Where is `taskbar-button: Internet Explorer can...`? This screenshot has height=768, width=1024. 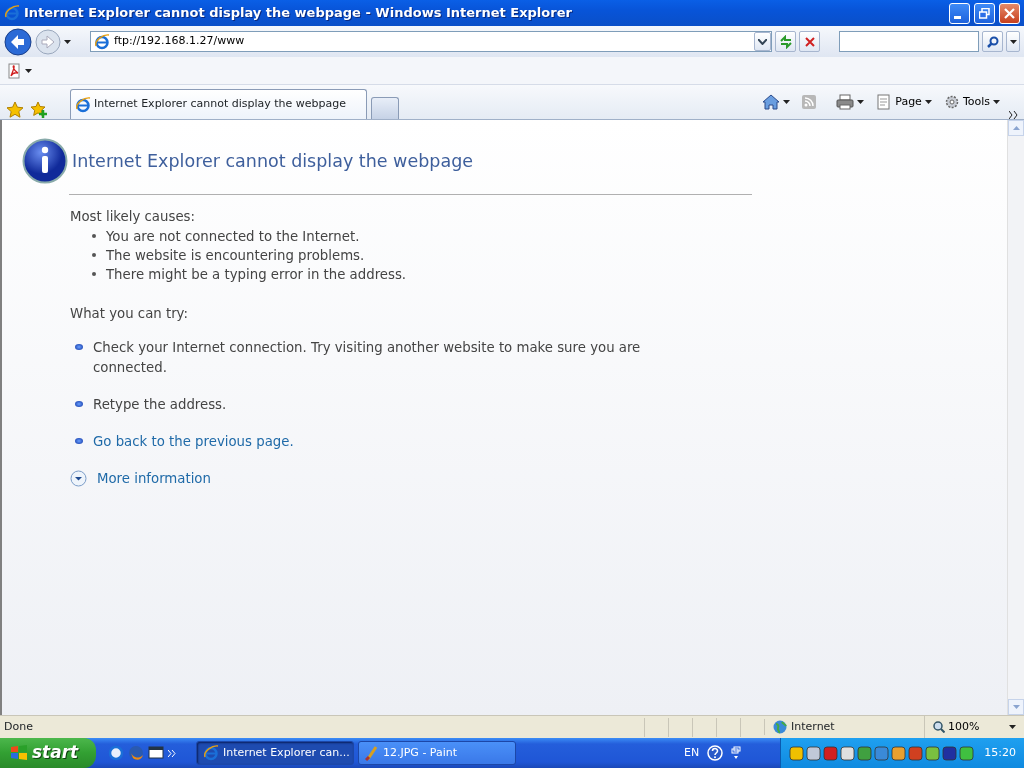 taskbar-button: Internet Explorer can... is located at coordinates (275, 753).